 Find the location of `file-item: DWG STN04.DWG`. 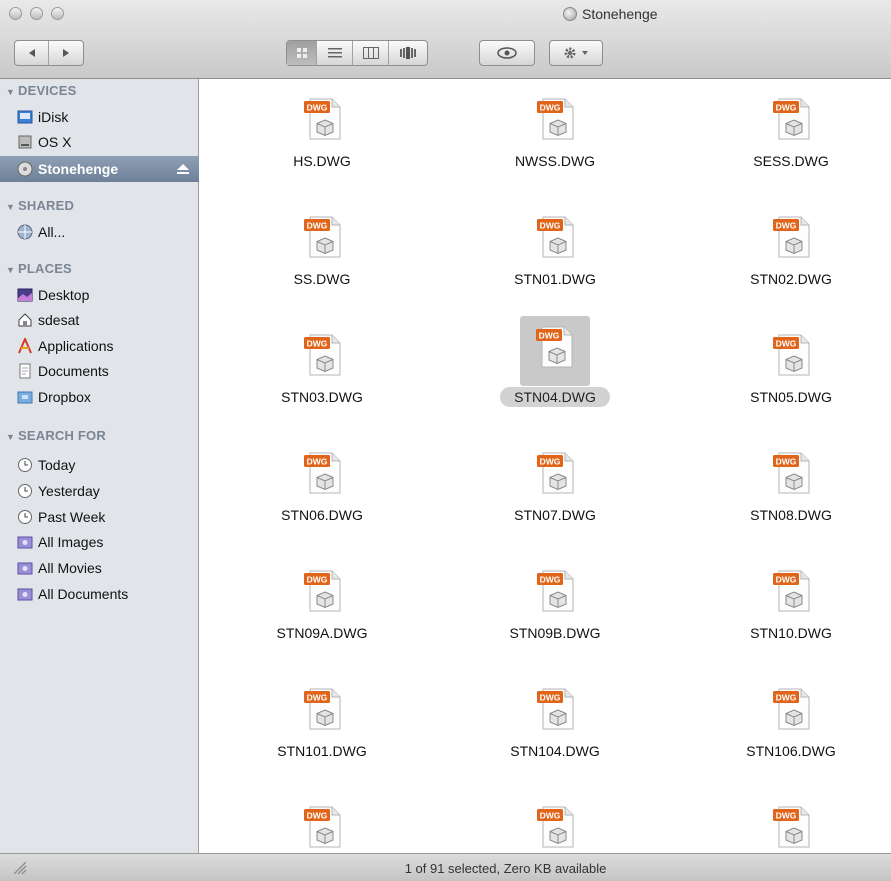

file-item: DWG STN04.DWG is located at coordinates (555, 372).